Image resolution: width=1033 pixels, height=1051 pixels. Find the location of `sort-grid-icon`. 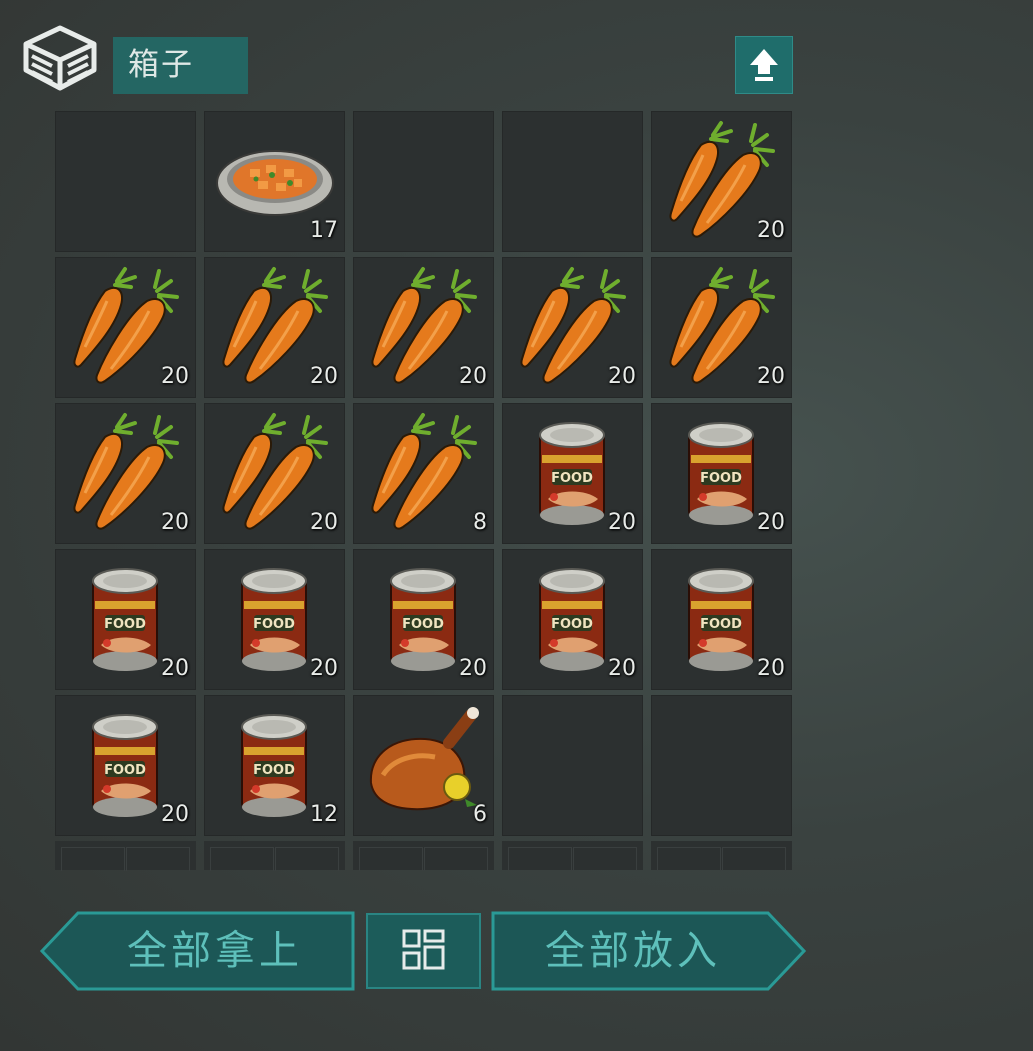

sort-grid-icon is located at coordinates (423, 949).